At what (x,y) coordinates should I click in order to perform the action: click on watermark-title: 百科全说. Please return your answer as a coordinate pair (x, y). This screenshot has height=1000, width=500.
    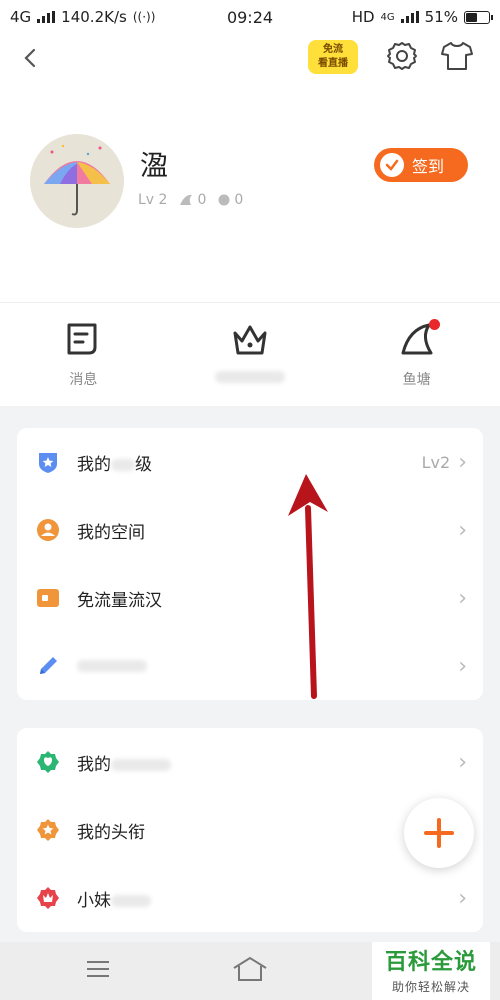
    Looking at the image, I should click on (430, 962).